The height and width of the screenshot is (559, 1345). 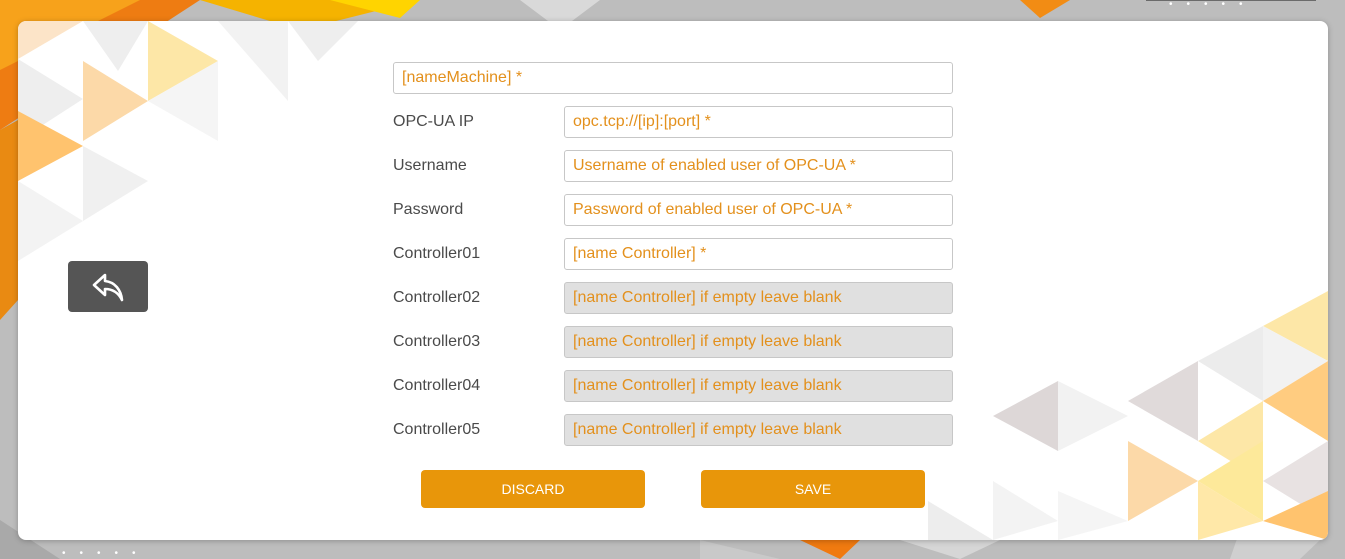 I want to click on opc-ua-ip-input, so click(x=758, y=122).